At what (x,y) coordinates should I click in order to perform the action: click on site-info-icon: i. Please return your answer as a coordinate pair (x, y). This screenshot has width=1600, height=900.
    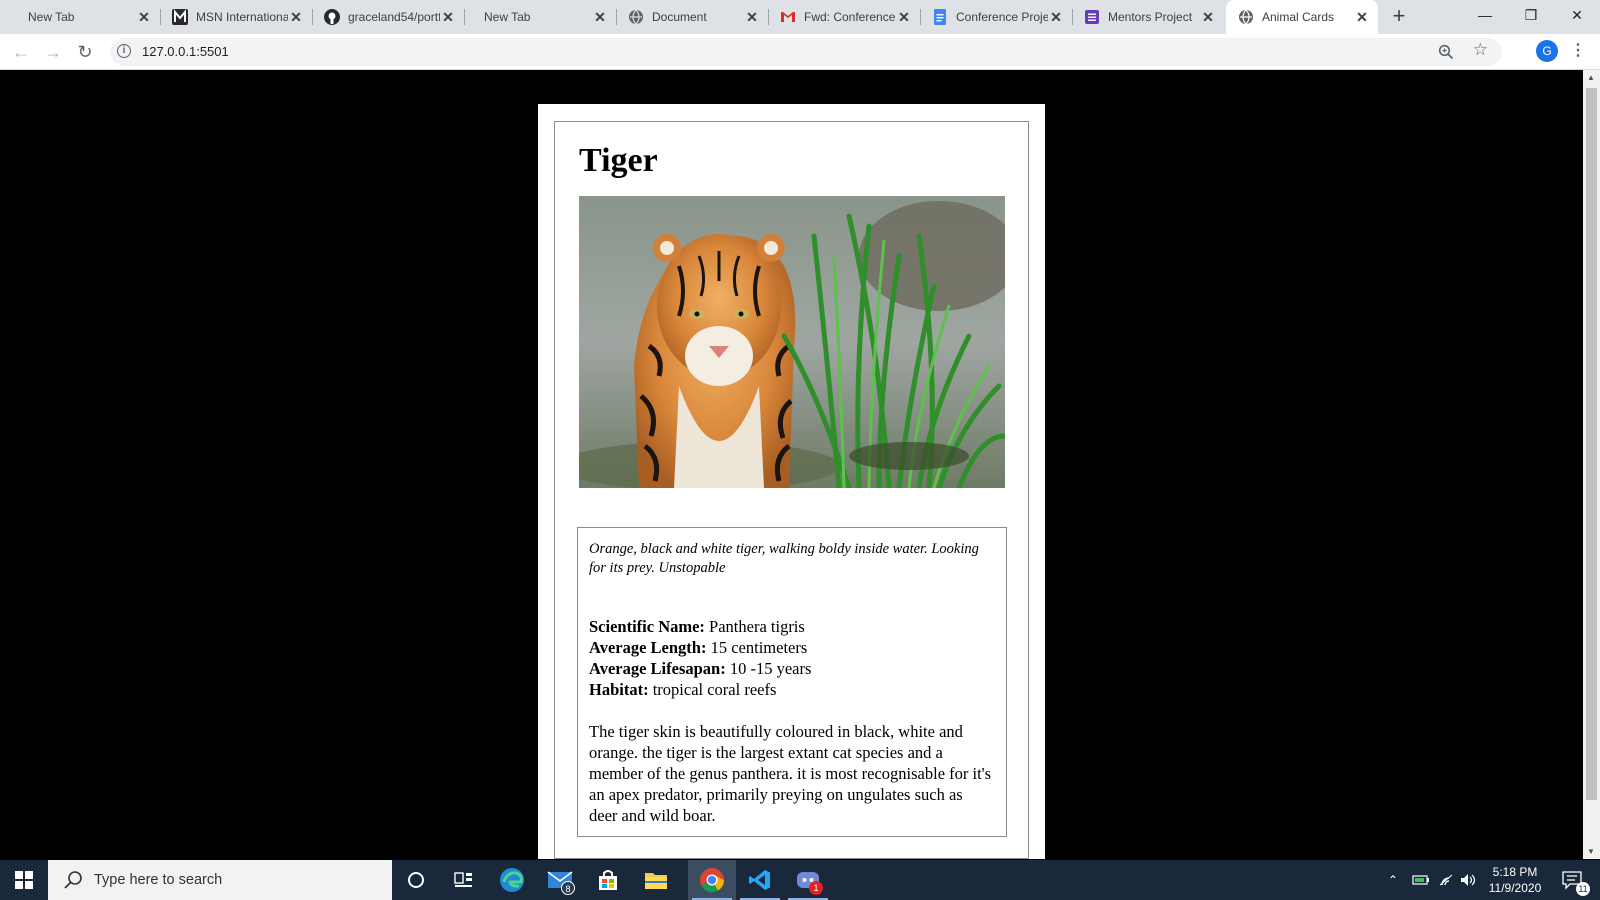
    Looking at the image, I should click on (124, 51).